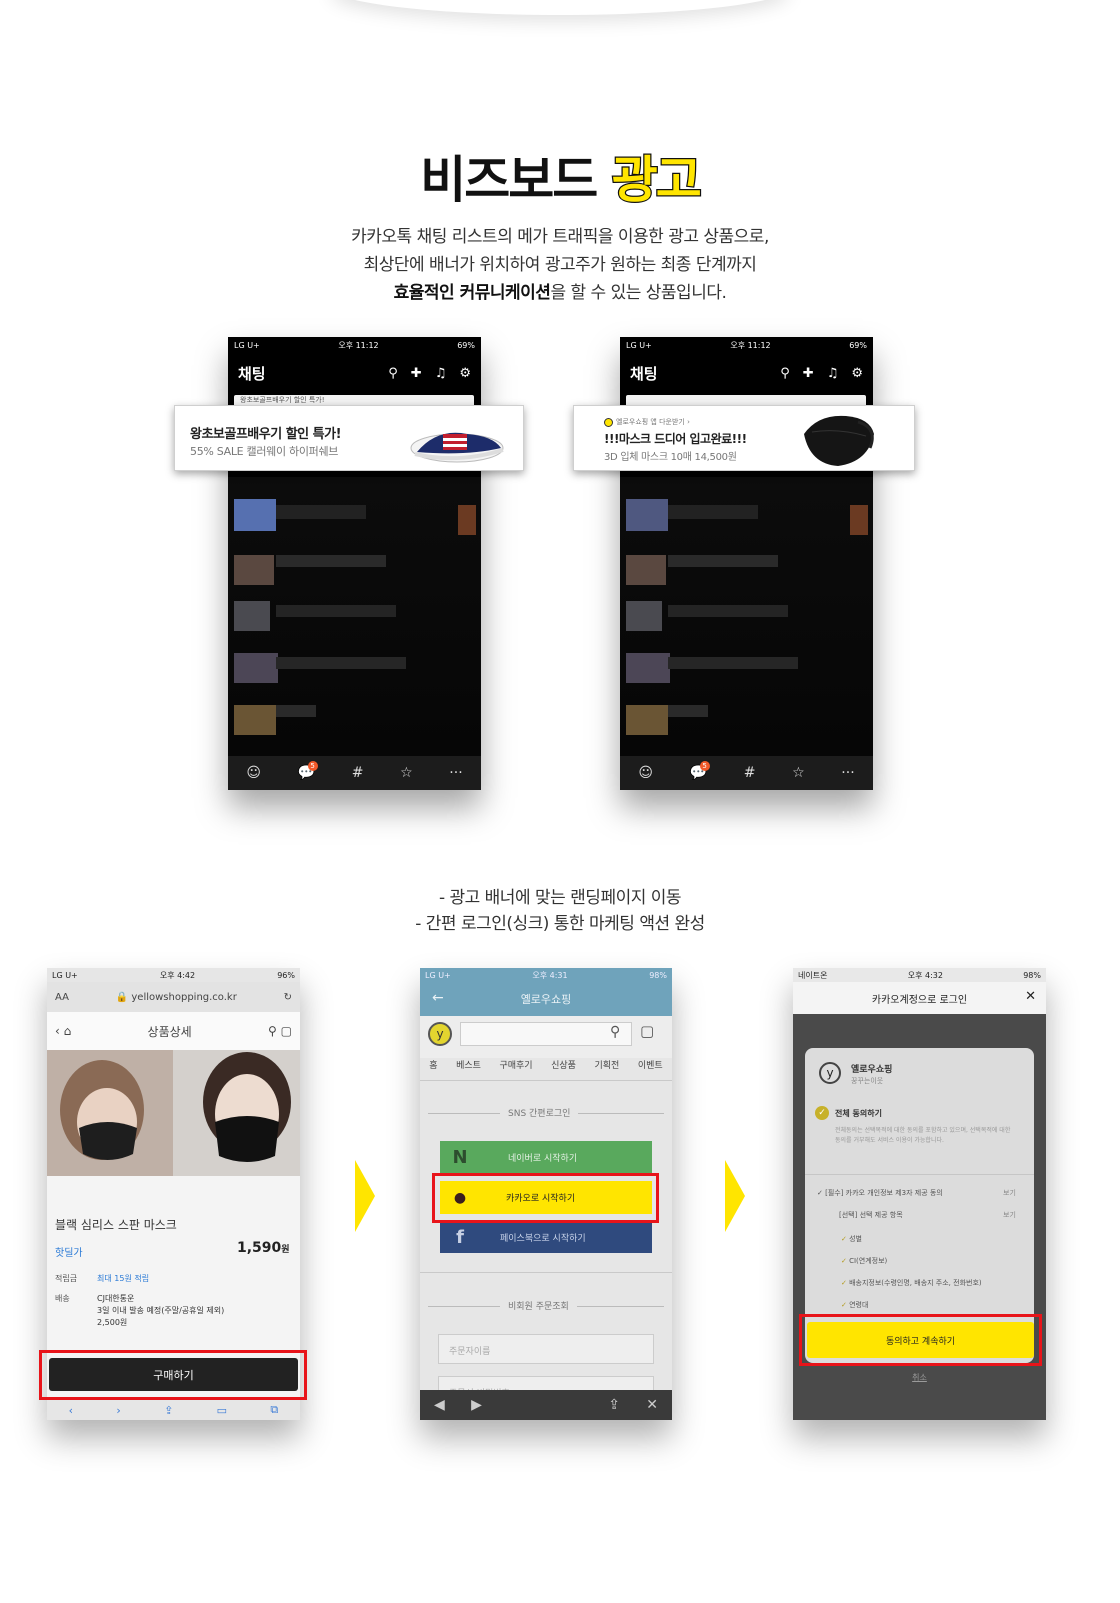 The image size is (1120, 1603). Describe the element at coordinates (460, 1197) in the screenshot. I see `kakao-bubble-icon: ●` at that location.